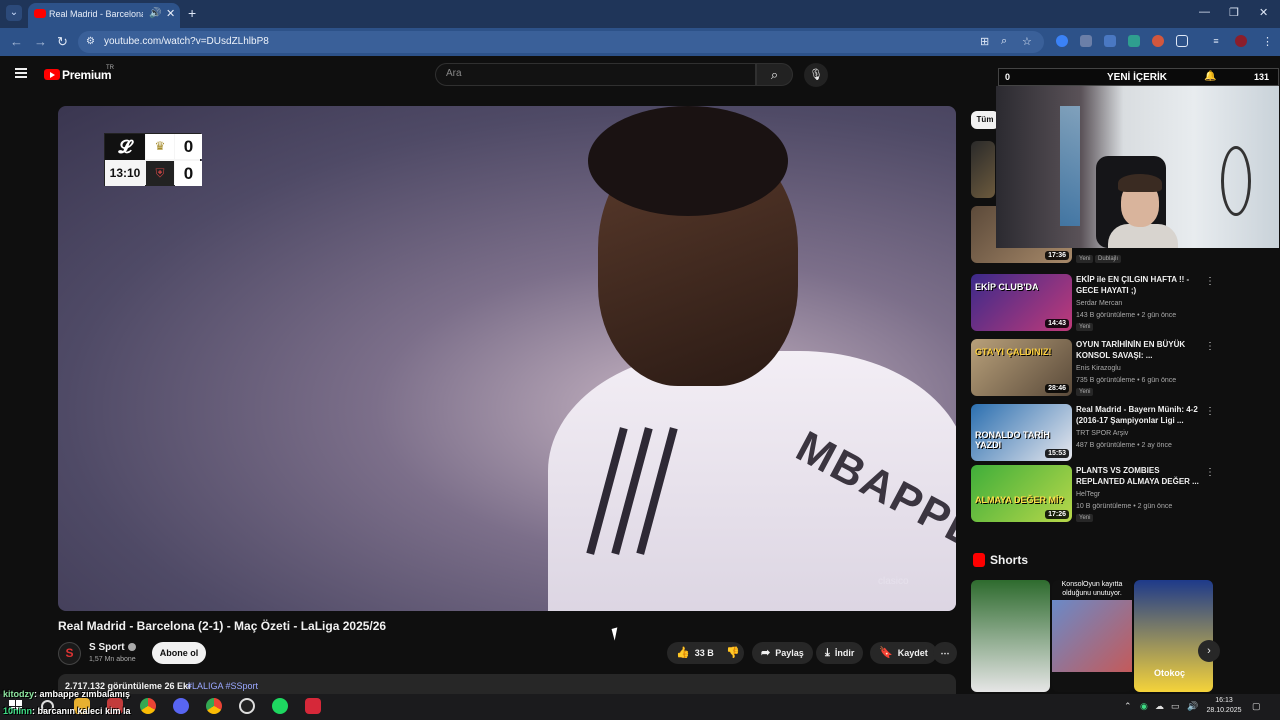  I want to click on minimize-button: —, so click(1204, 12).